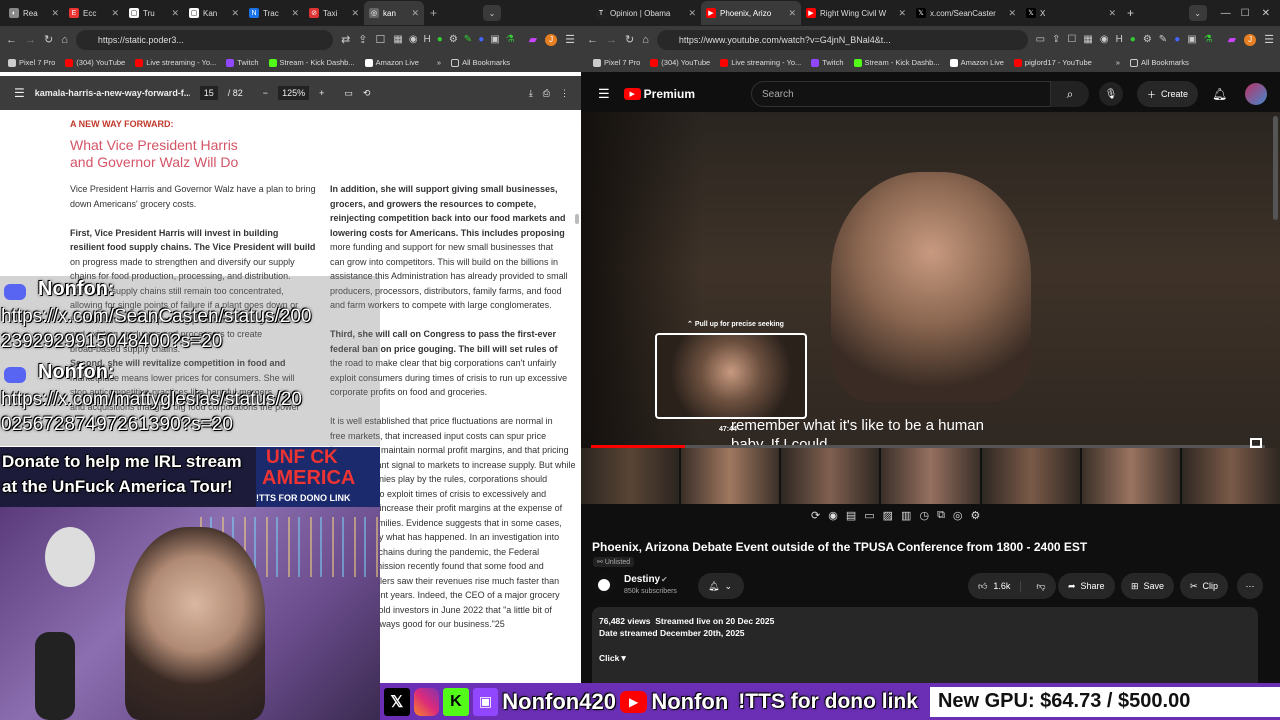  What do you see at coordinates (1266, 13) in the screenshot?
I see `window-close-icon: ✕` at bounding box center [1266, 13].